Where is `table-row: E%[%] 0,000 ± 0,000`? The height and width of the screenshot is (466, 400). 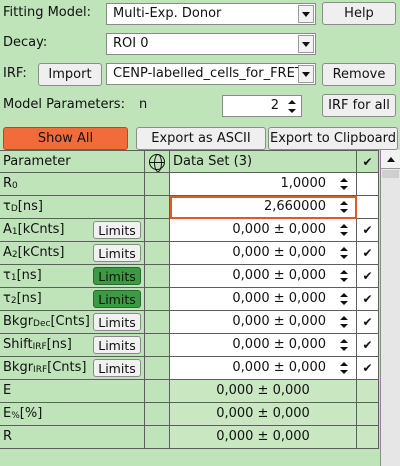
table-row: E%[%] 0,000 ± 0,000 is located at coordinates (189, 414).